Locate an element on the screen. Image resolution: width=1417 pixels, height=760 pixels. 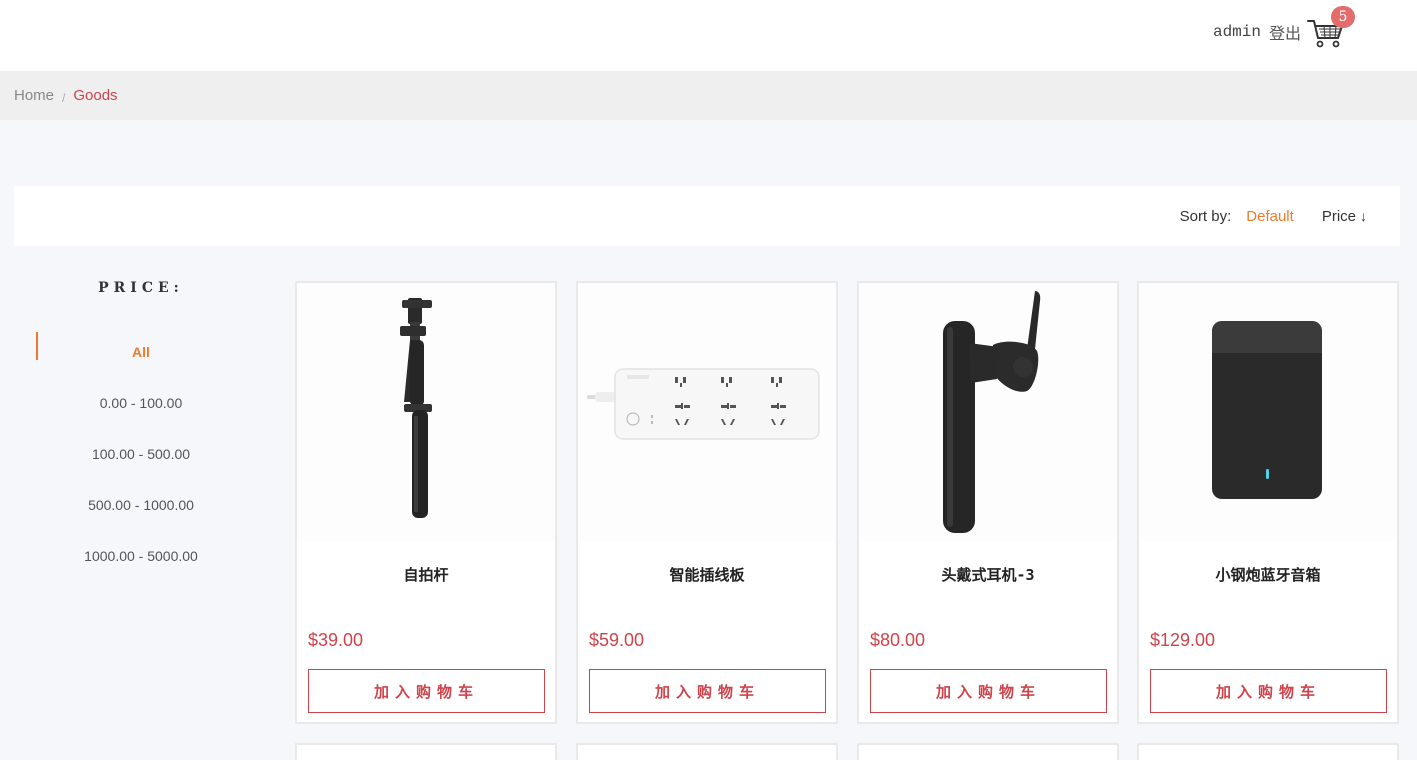
sort-controls: Sort by: Default Price ↓ is located at coordinates (1273, 216).